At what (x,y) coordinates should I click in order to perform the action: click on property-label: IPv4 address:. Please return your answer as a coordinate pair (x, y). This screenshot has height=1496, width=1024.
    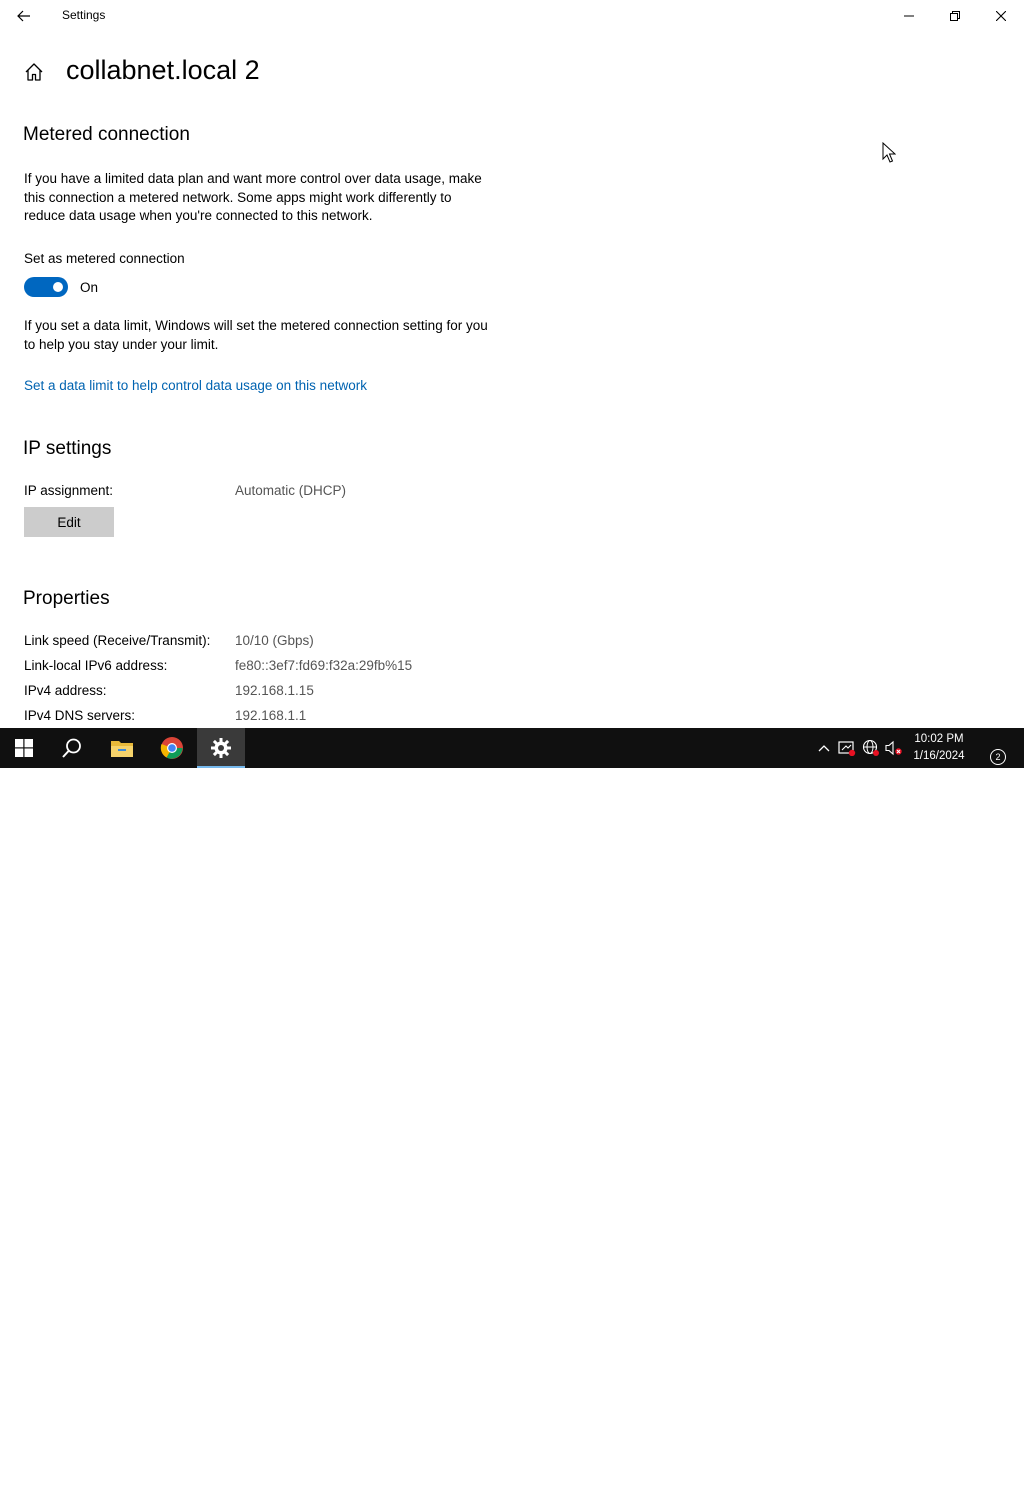
    Looking at the image, I should click on (65, 690).